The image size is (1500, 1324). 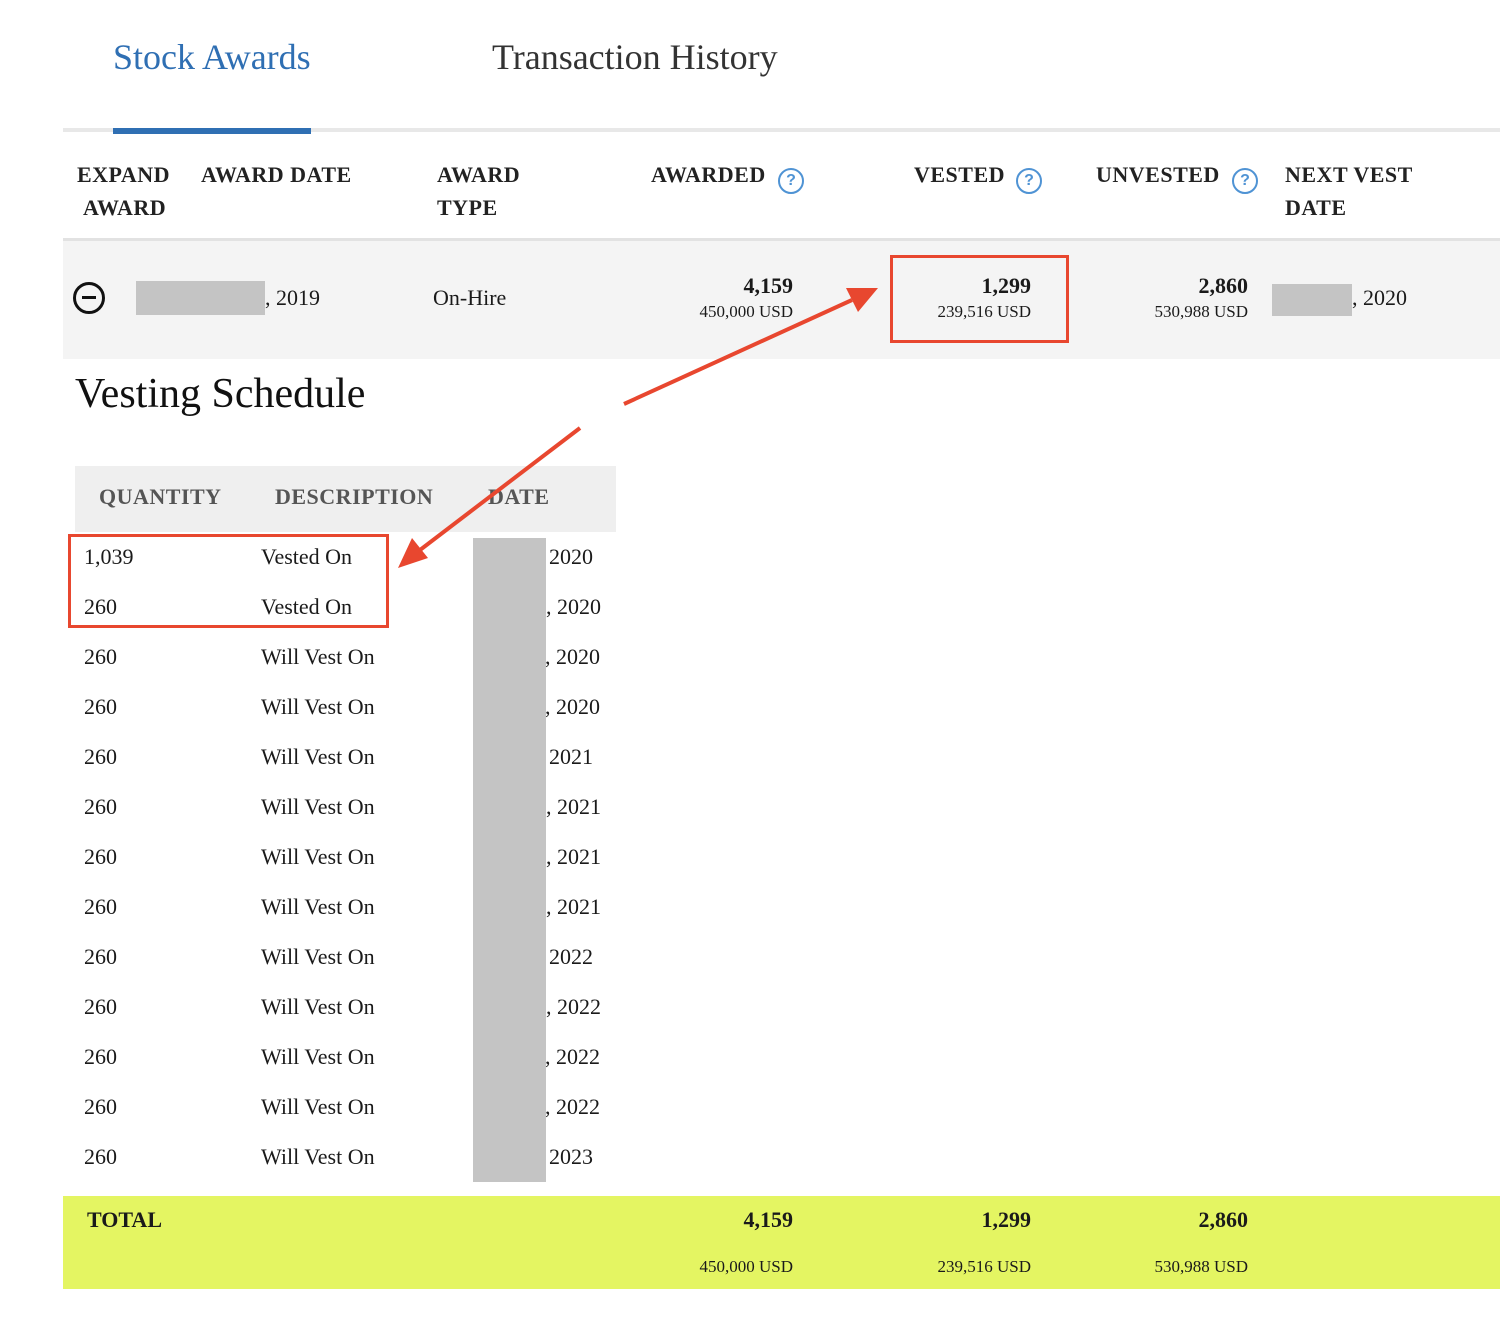 What do you see at coordinates (490, 497) in the screenshot?
I see `arrow-to-vested-rows-icon` at bounding box center [490, 497].